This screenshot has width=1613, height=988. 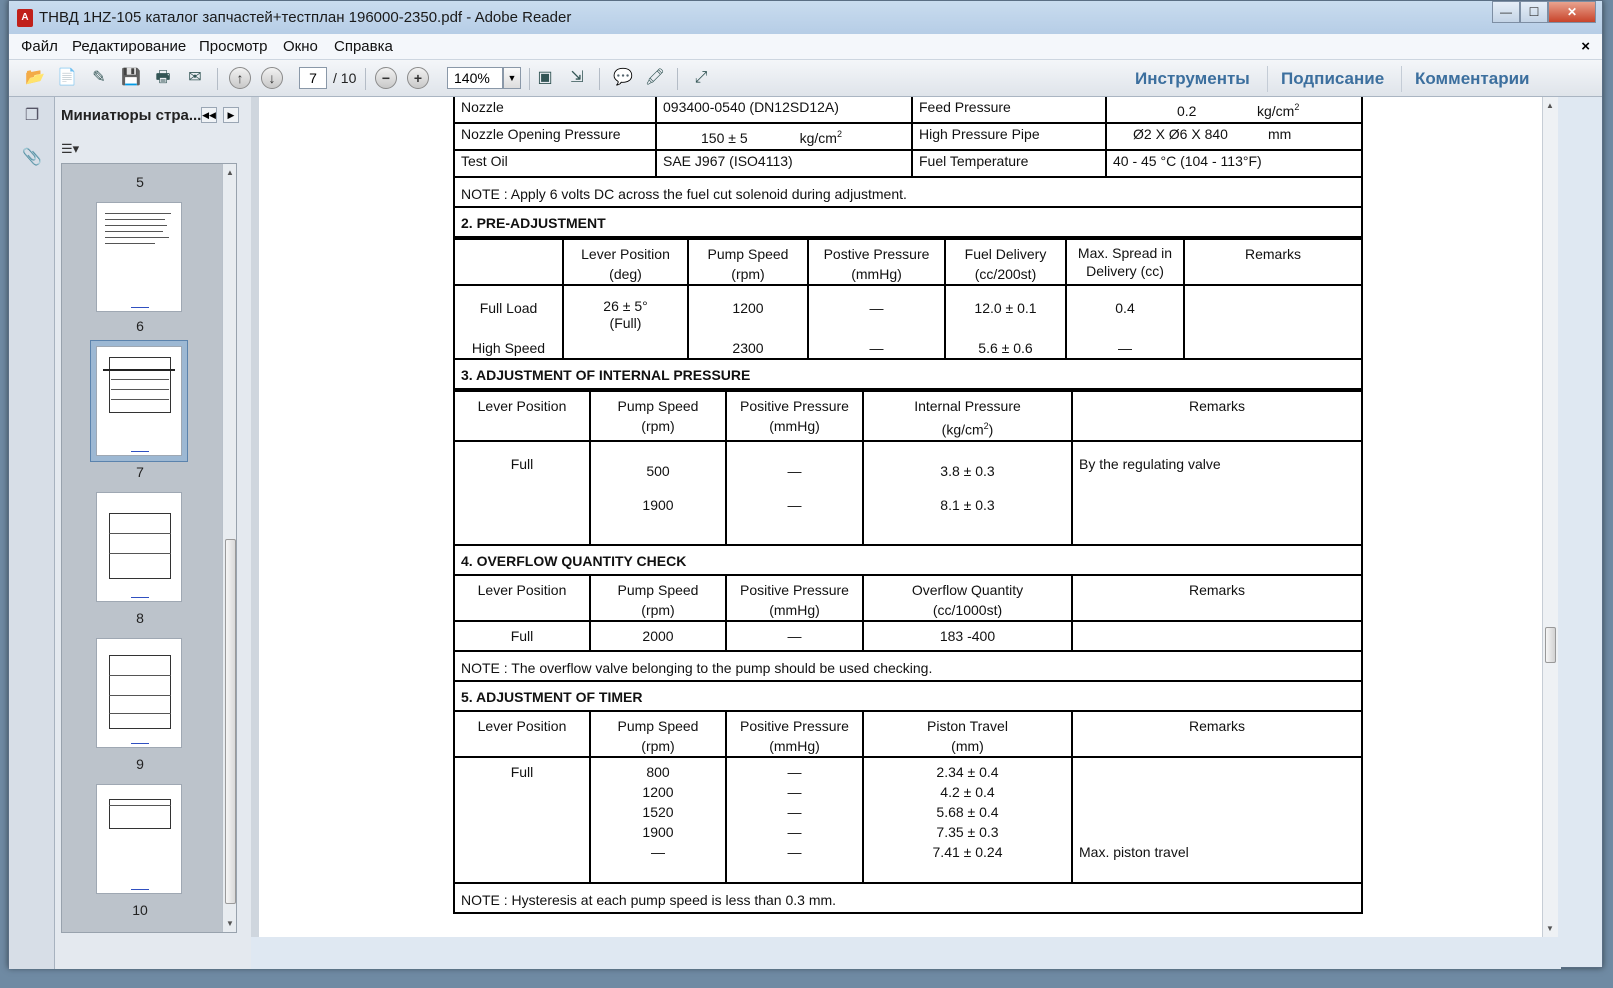 What do you see at coordinates (1273, 322) in the screenshot?
I see `remarks-cell` at bounding box center [1273, 322].